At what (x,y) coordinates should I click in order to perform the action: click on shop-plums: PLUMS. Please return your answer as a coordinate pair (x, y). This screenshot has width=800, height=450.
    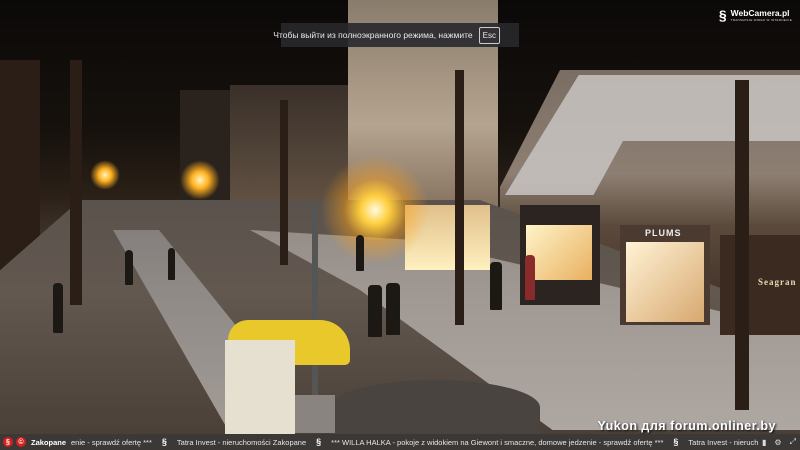
    Looking at the image, I should click on (665, 275).